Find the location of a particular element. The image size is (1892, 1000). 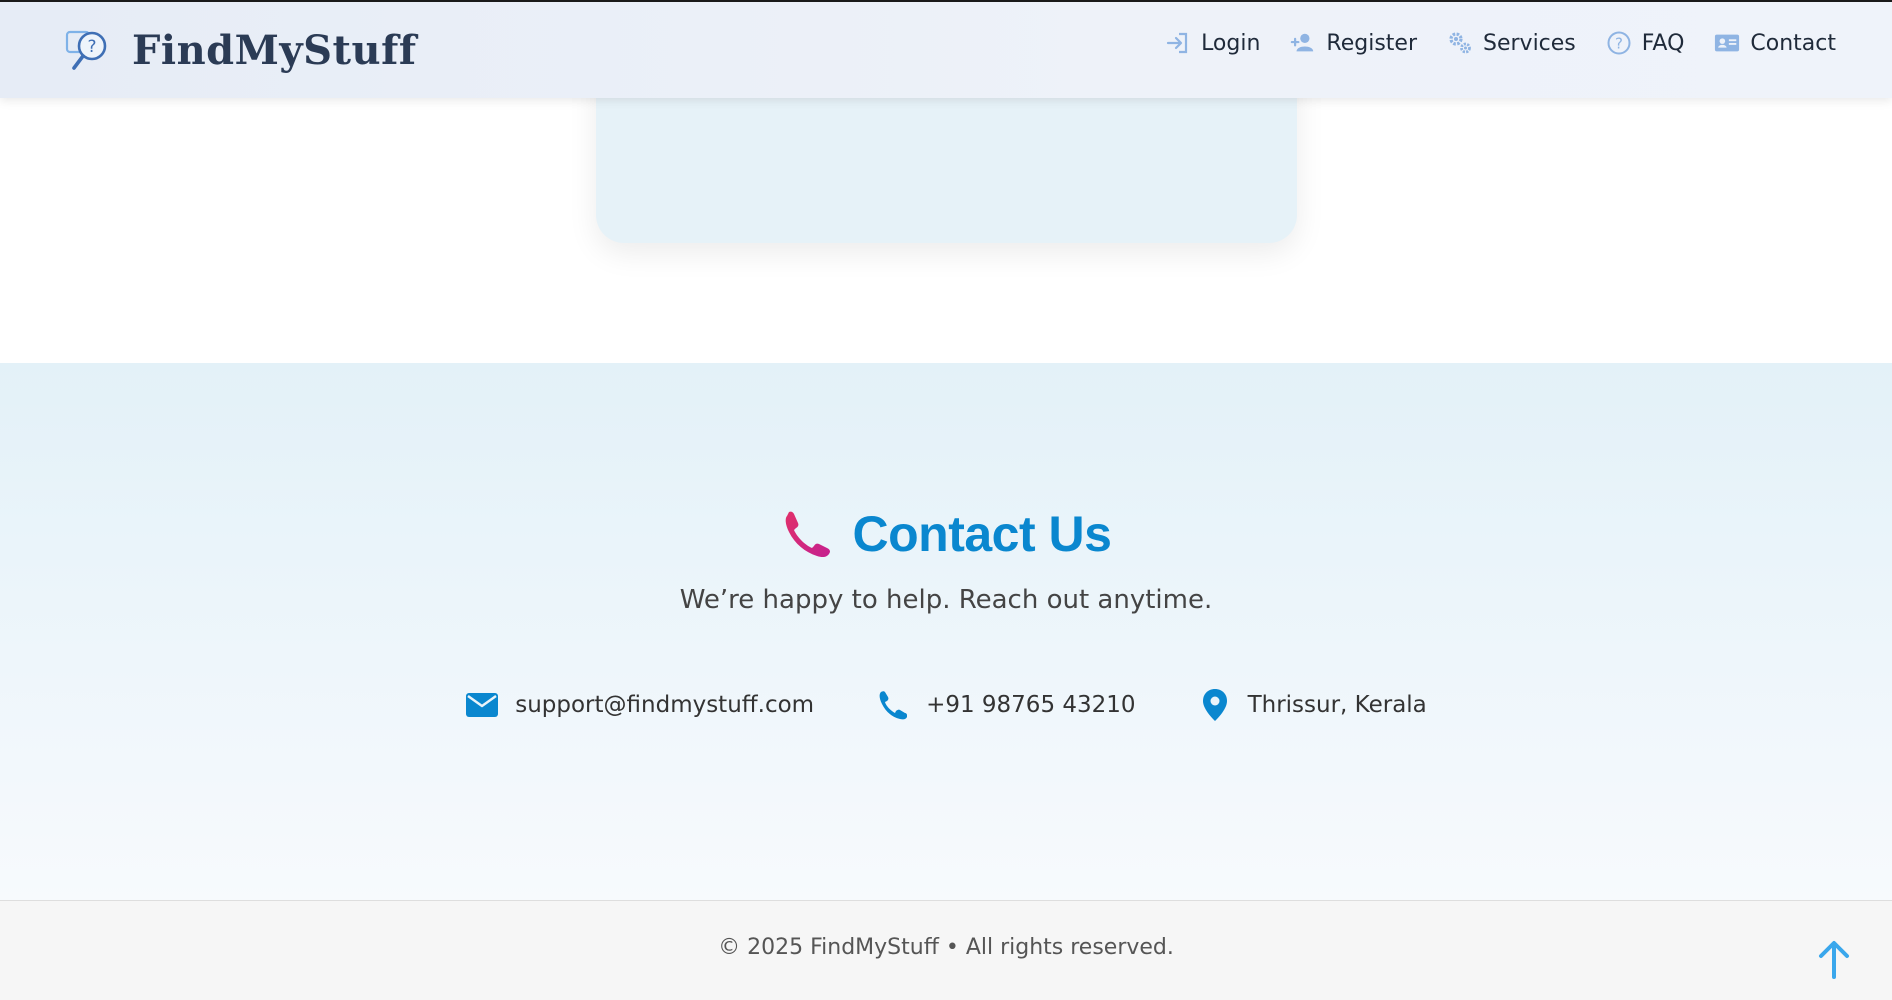

nav-register-label: Register is located at coordinates (1371, 43).